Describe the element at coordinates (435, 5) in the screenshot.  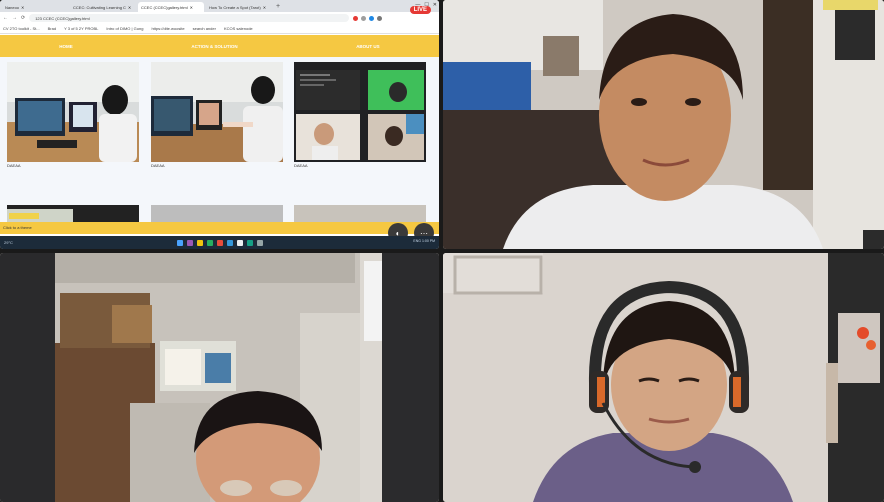
I see `close-window-icon: ✕` at that location.